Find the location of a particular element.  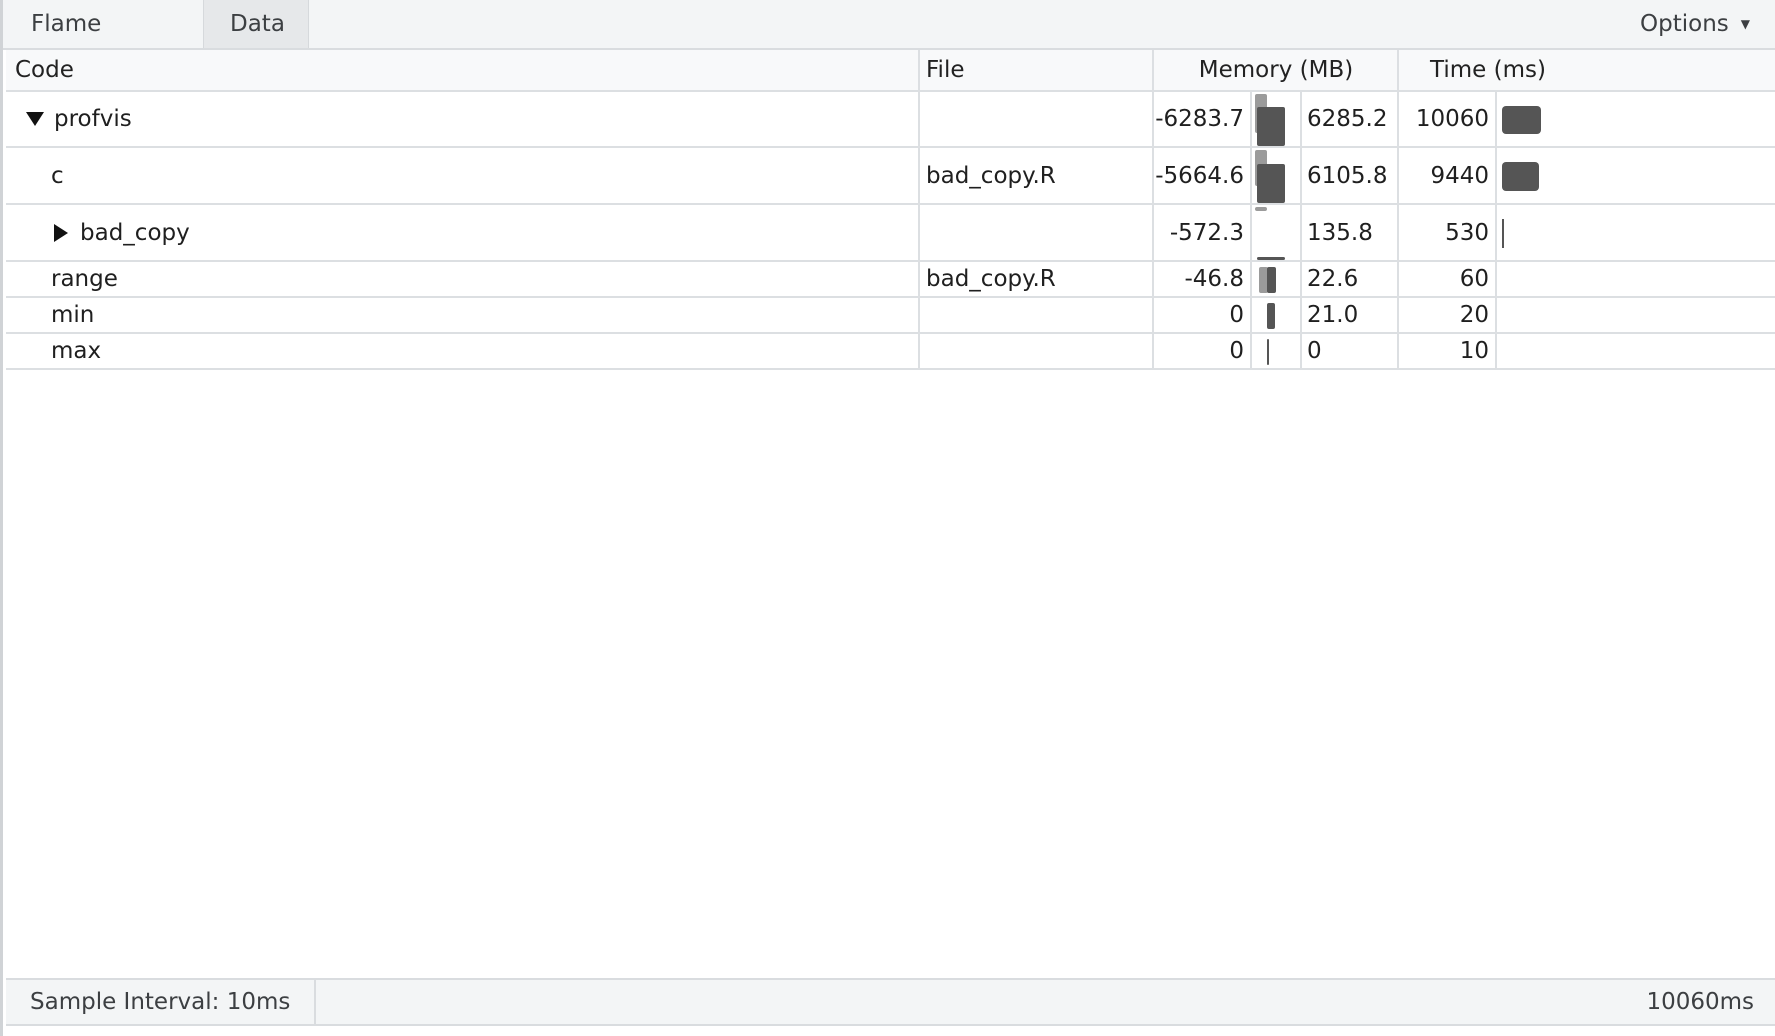

code-label: range is located at coordinates (84, 279).